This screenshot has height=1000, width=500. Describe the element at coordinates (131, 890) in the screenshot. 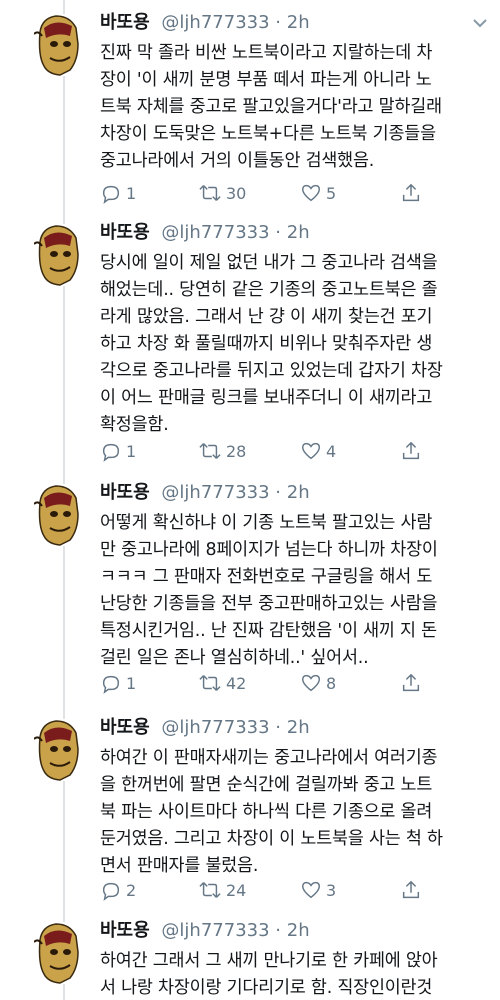

I see `reply-count: 2` at that location.